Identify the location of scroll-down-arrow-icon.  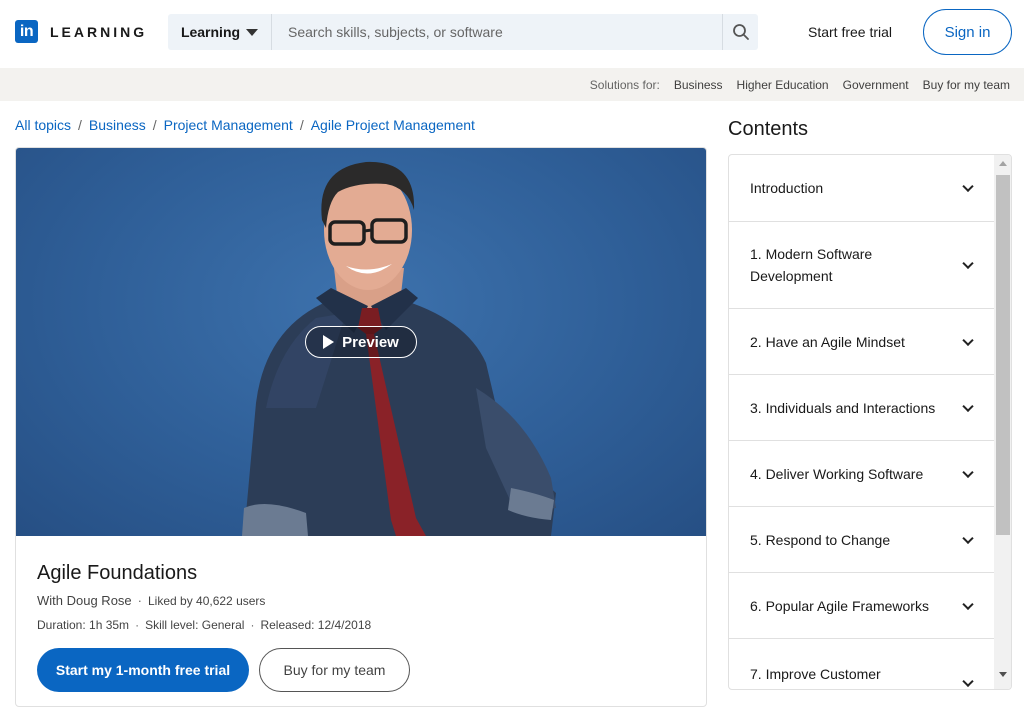
(1003, 674).